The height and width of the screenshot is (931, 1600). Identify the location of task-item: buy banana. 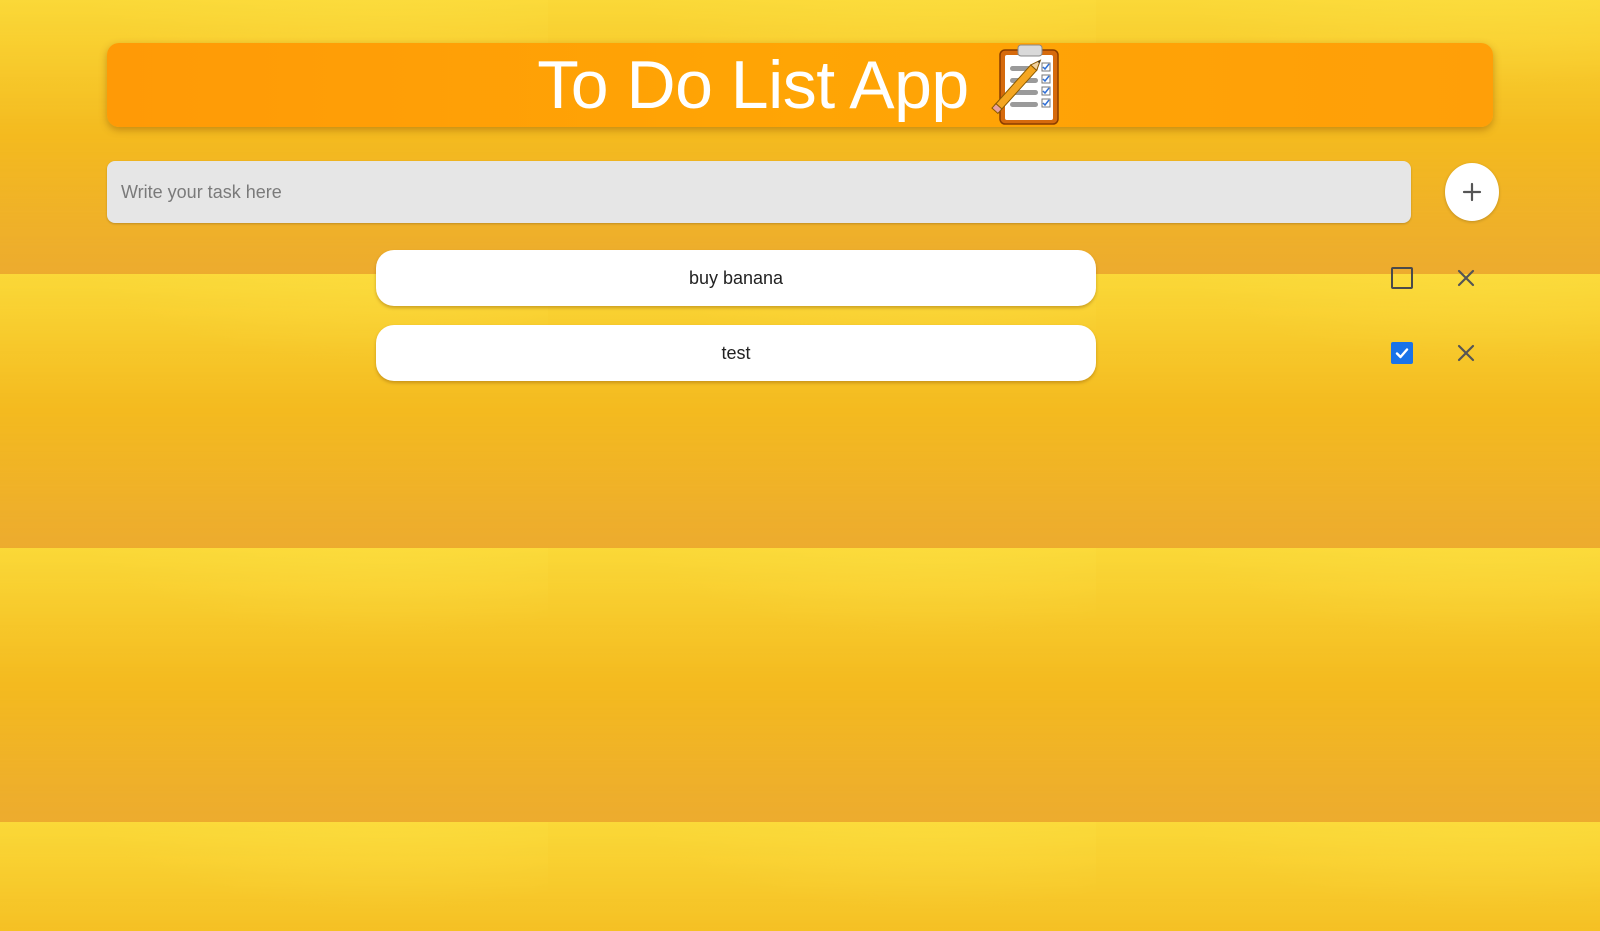
(800, 278).